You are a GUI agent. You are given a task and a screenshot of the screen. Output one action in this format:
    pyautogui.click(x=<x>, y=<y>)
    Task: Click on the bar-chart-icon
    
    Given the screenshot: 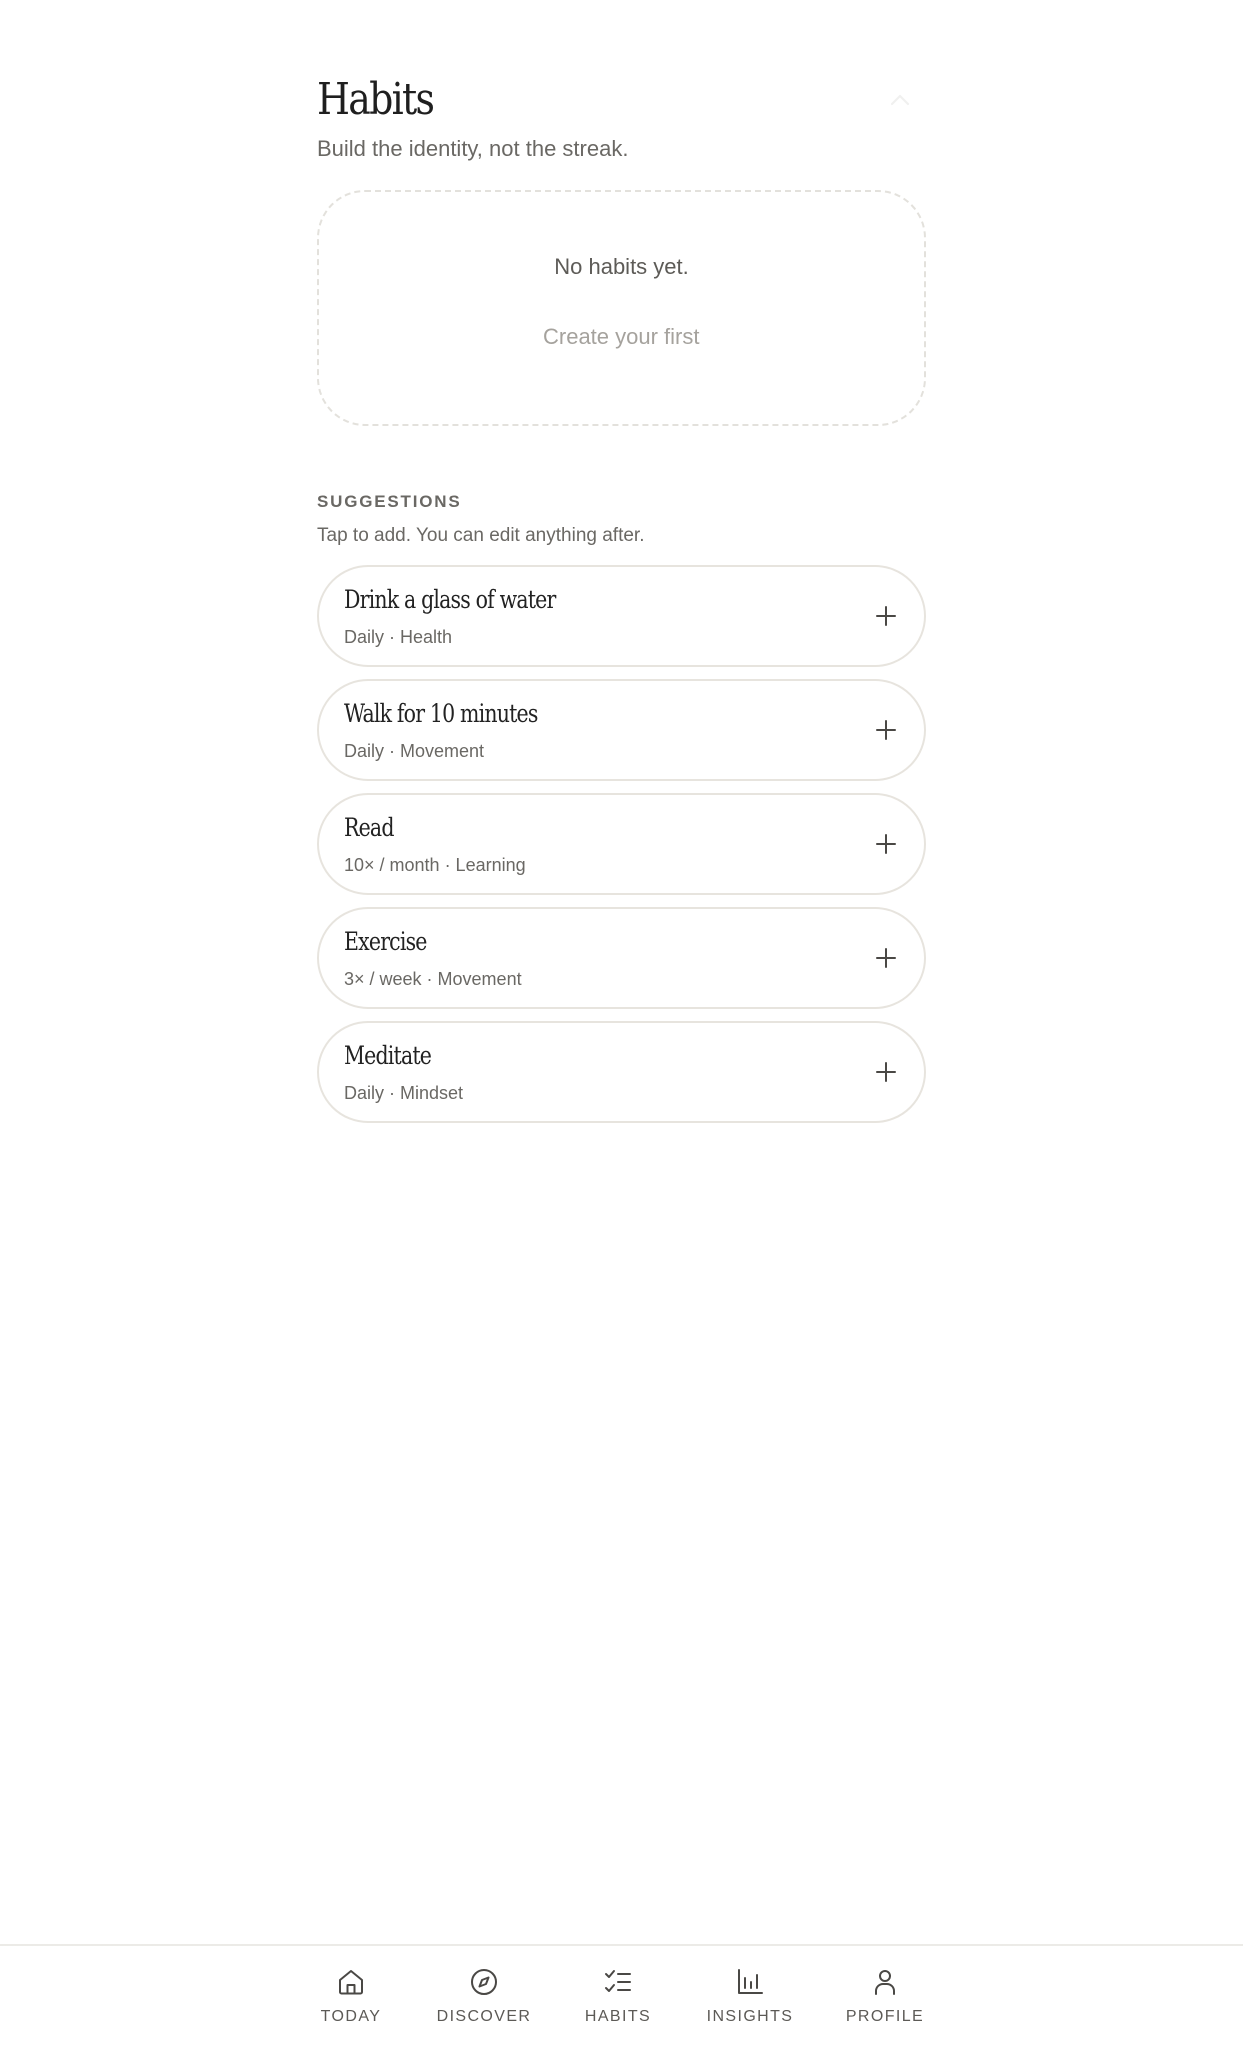 What is the action you would take?
    pyautogui.click(x=750, y=1981)
    